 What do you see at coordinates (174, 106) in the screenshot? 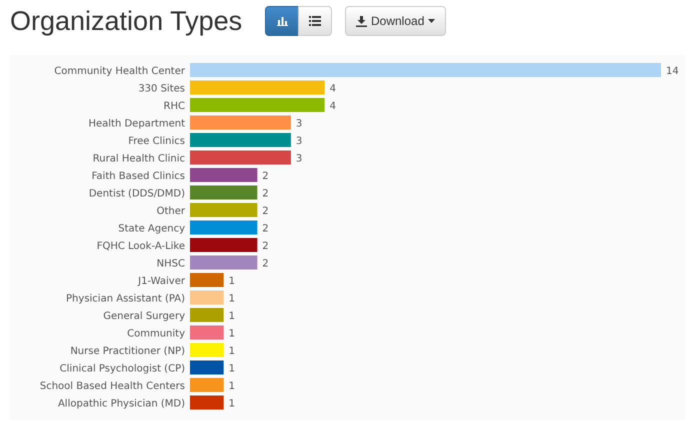
I see `category-label: RHC` at bounding box center [174, 106].